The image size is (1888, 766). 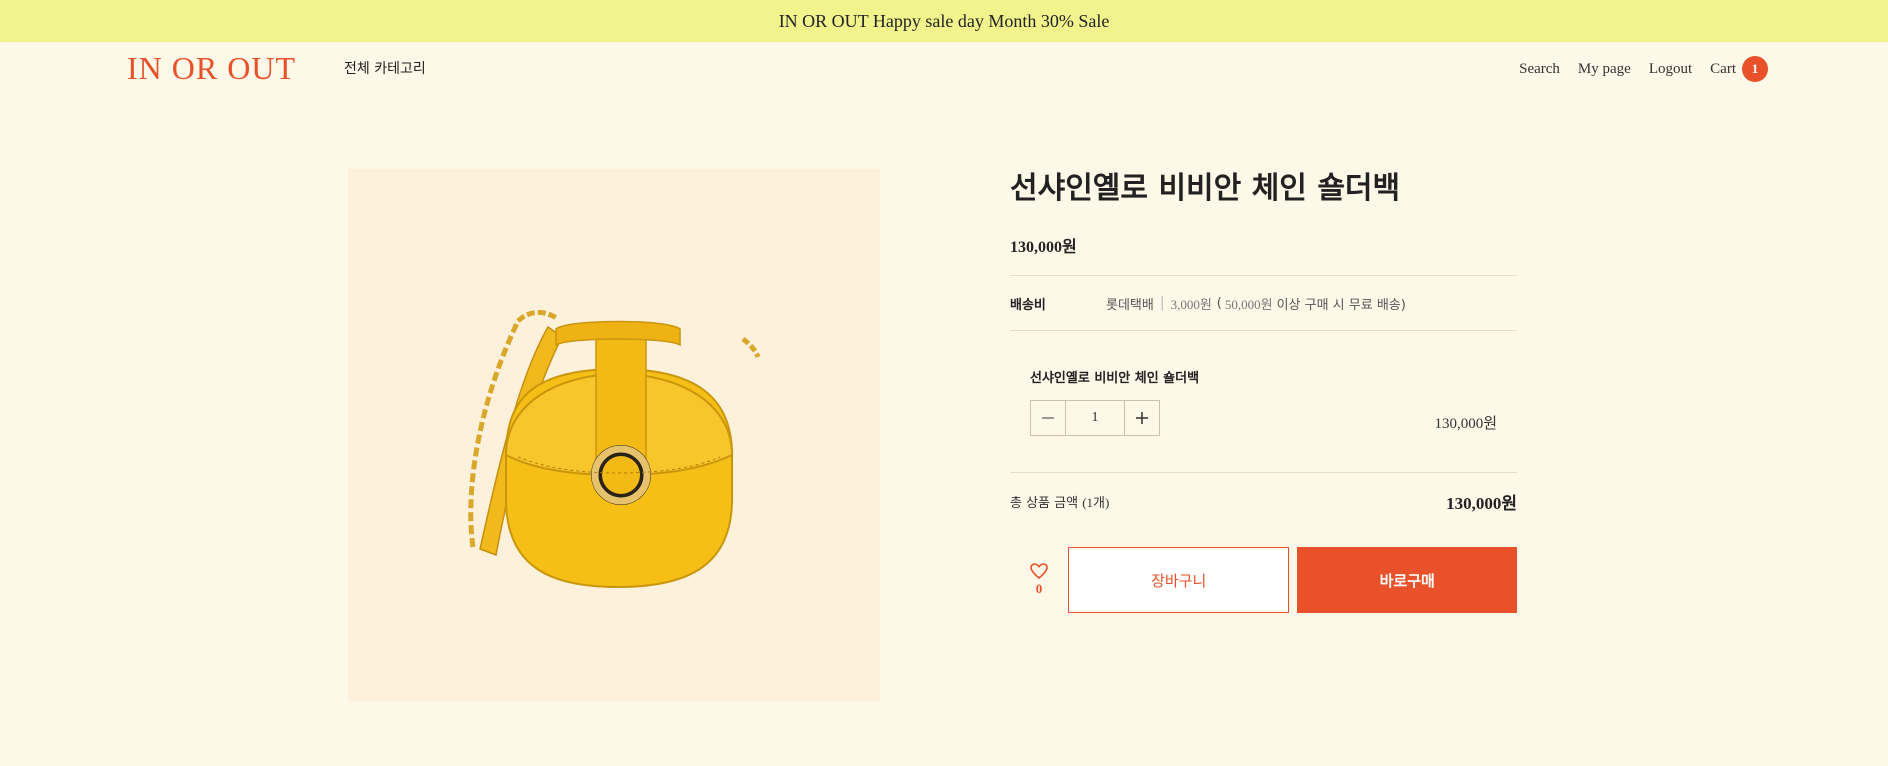 What do you see at coordinates (1205, 188) in the screenshot?
I see `product-title: 선샤인옐로 비비안 체인 숄더백` at bounding box center [1205, 188].